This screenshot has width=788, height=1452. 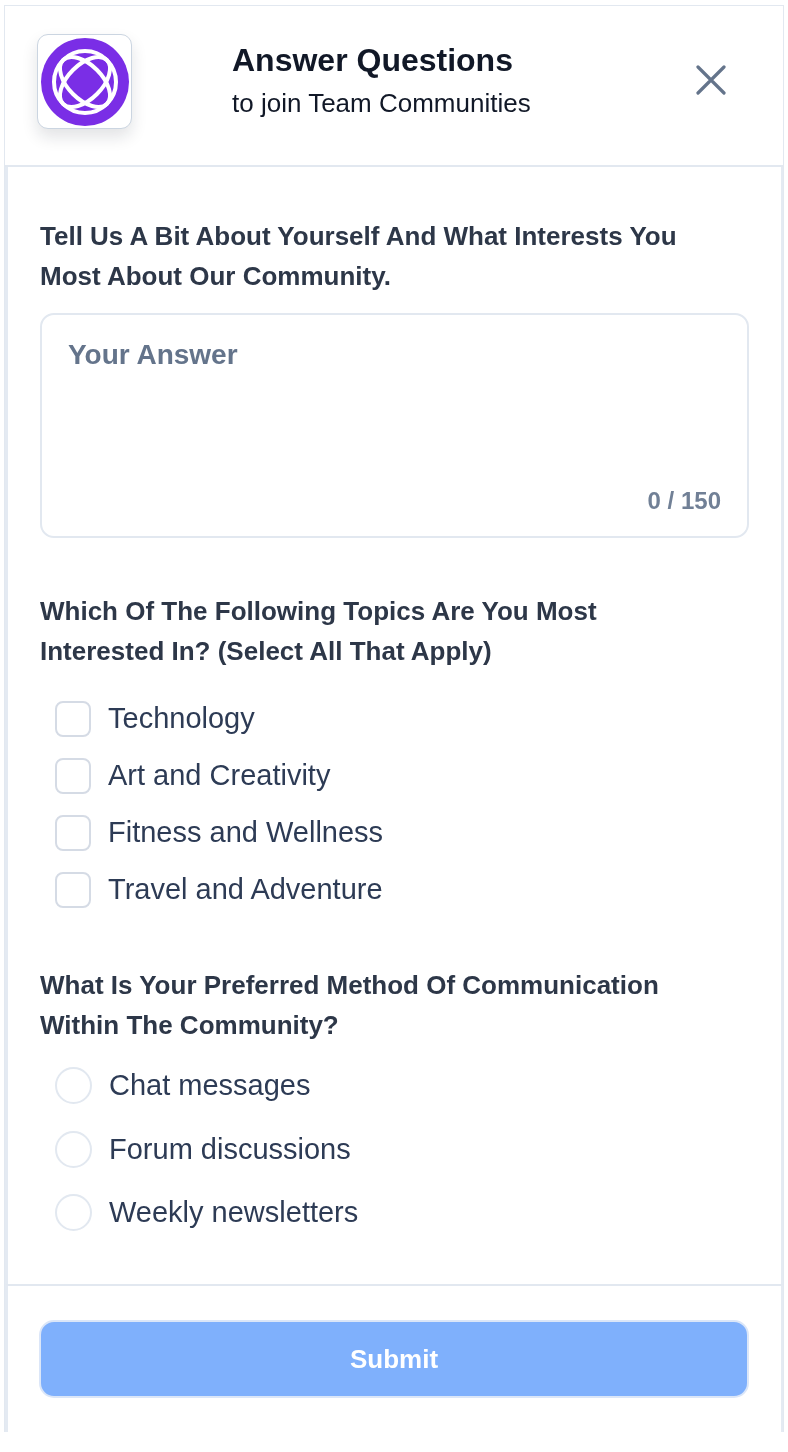 I want to click on option-label: Chat messages, so click(x=210, y=1086).